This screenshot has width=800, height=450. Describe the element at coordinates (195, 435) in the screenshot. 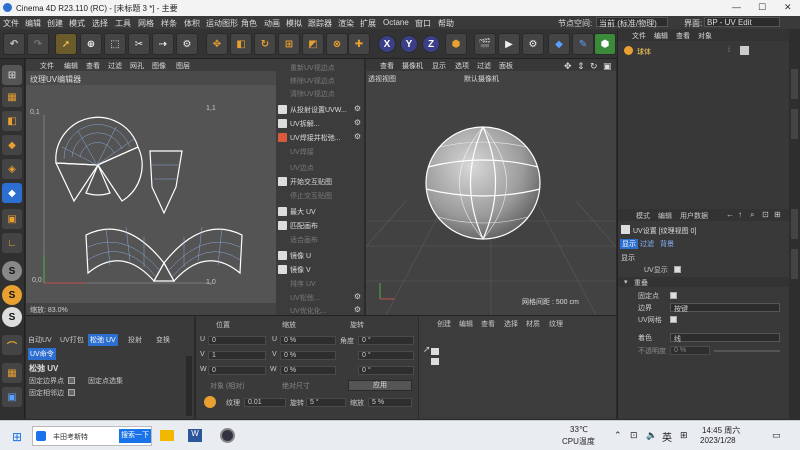

I see `word-icon: W` at that location.